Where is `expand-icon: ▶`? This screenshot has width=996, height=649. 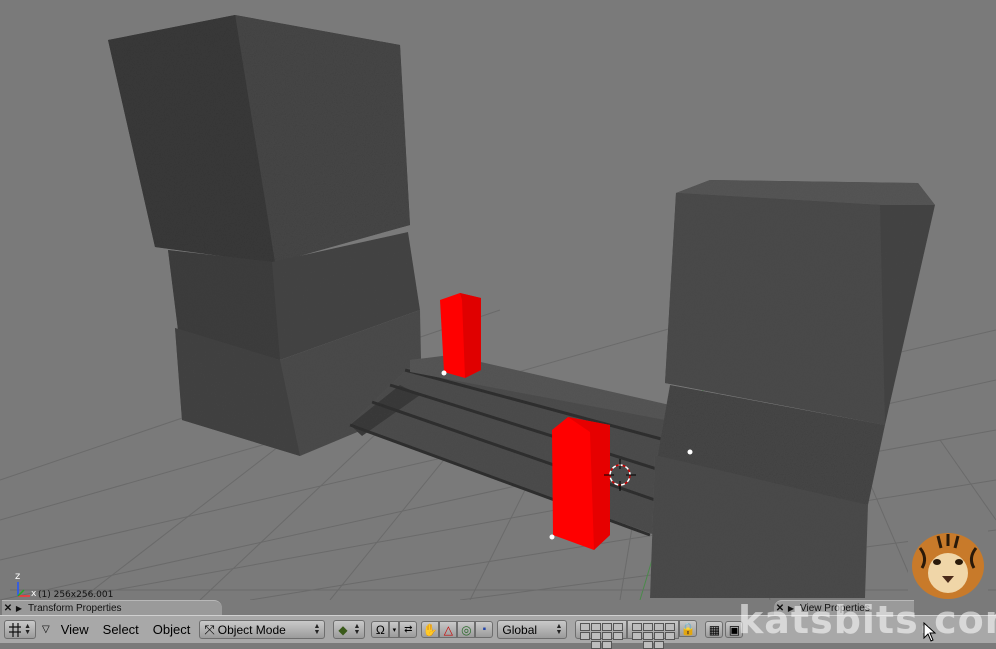
expand-icon: ▶ is located at coordinates (19, 608).